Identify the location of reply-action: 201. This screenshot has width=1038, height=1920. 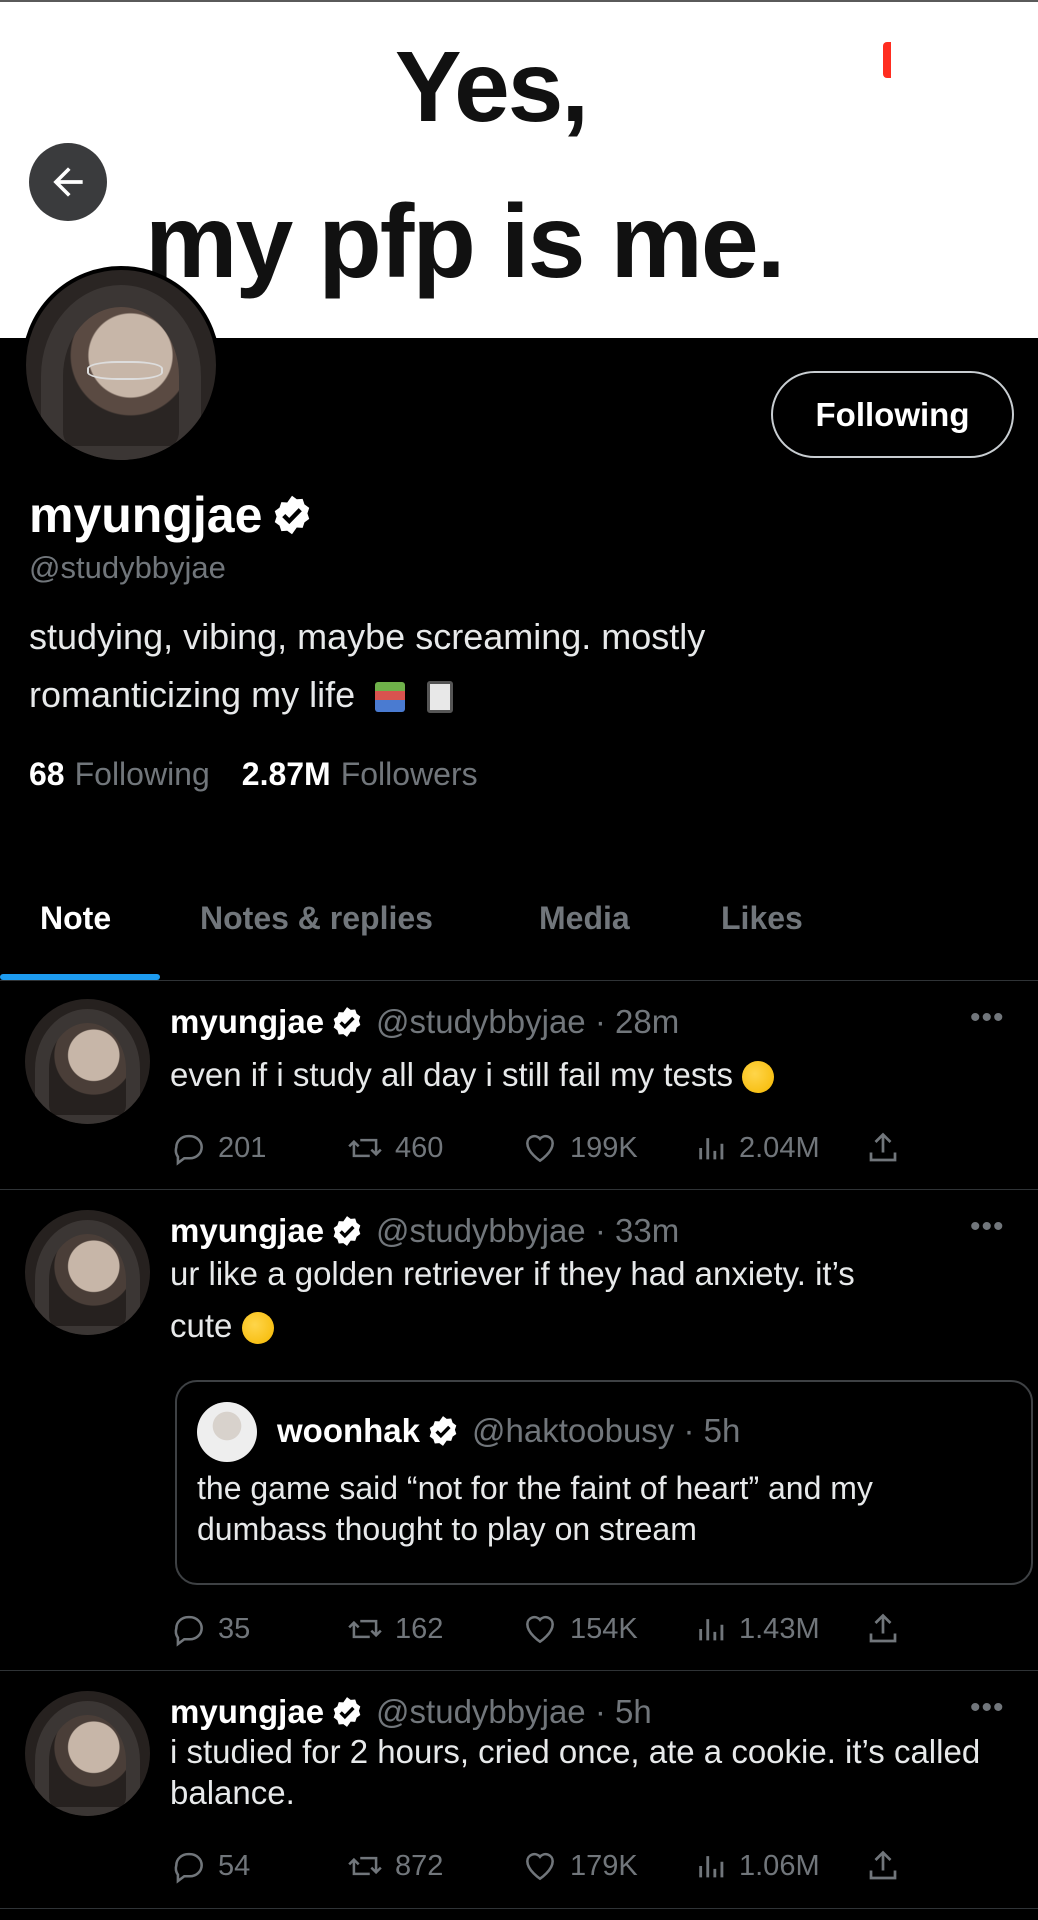
(218, 1148).